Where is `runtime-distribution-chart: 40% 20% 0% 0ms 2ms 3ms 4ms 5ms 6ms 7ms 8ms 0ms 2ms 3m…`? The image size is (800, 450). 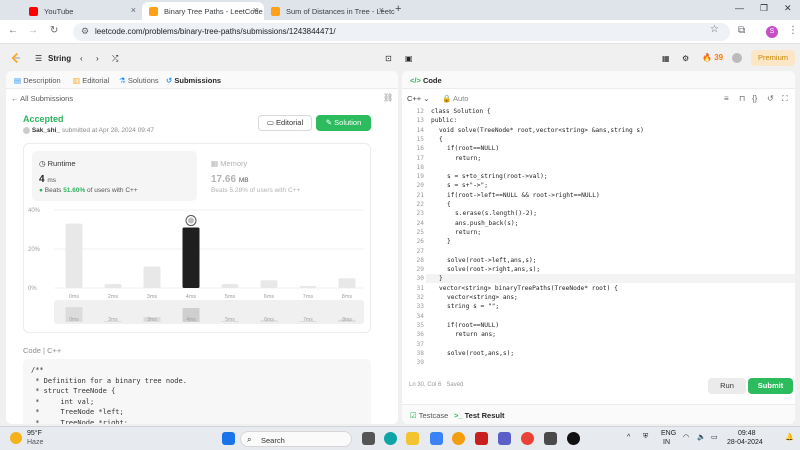 runtime-distribution-chart: 40% 20% 0% 0ms 2ms 3ms 4ms 5ms 6ms 7ms 8ms 0ms 2ms 3m… is located at coordinates (198, 268).